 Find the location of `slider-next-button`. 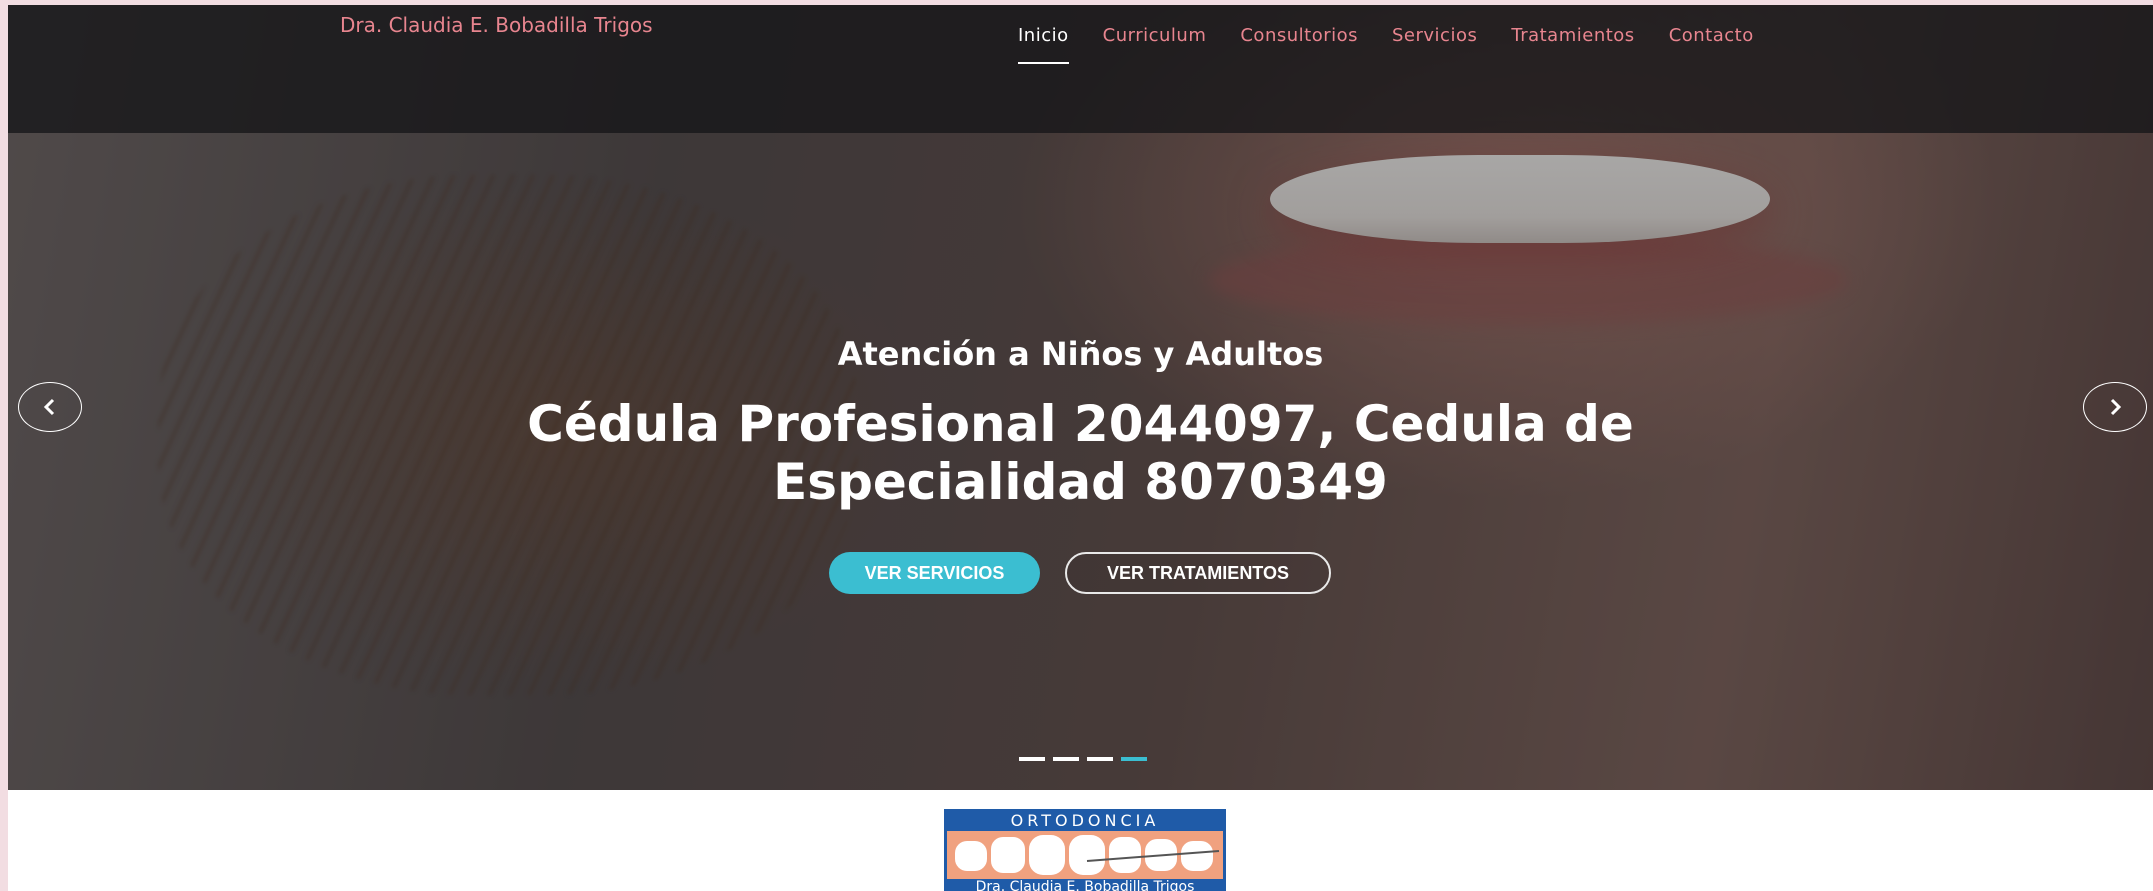

slider-next-button is located at coordinates (2115, 407).